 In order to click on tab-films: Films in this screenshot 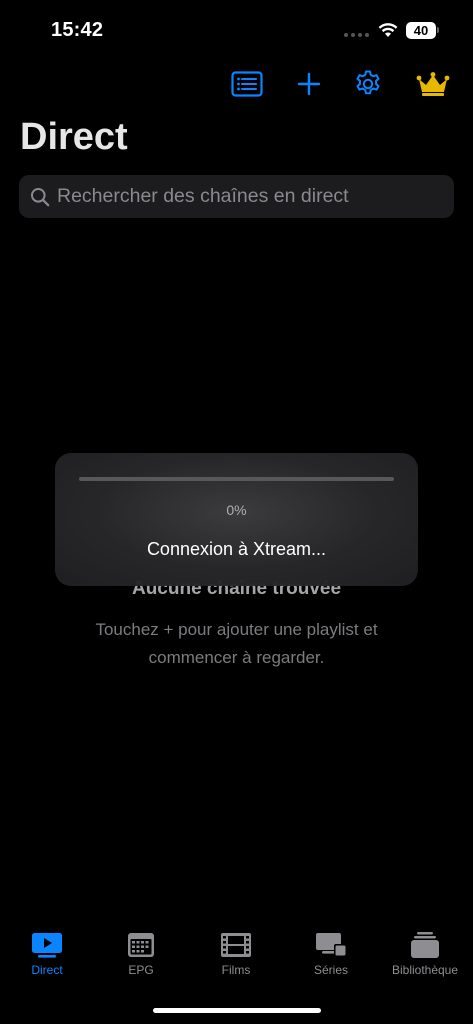, I will do `click(236, 959)`.